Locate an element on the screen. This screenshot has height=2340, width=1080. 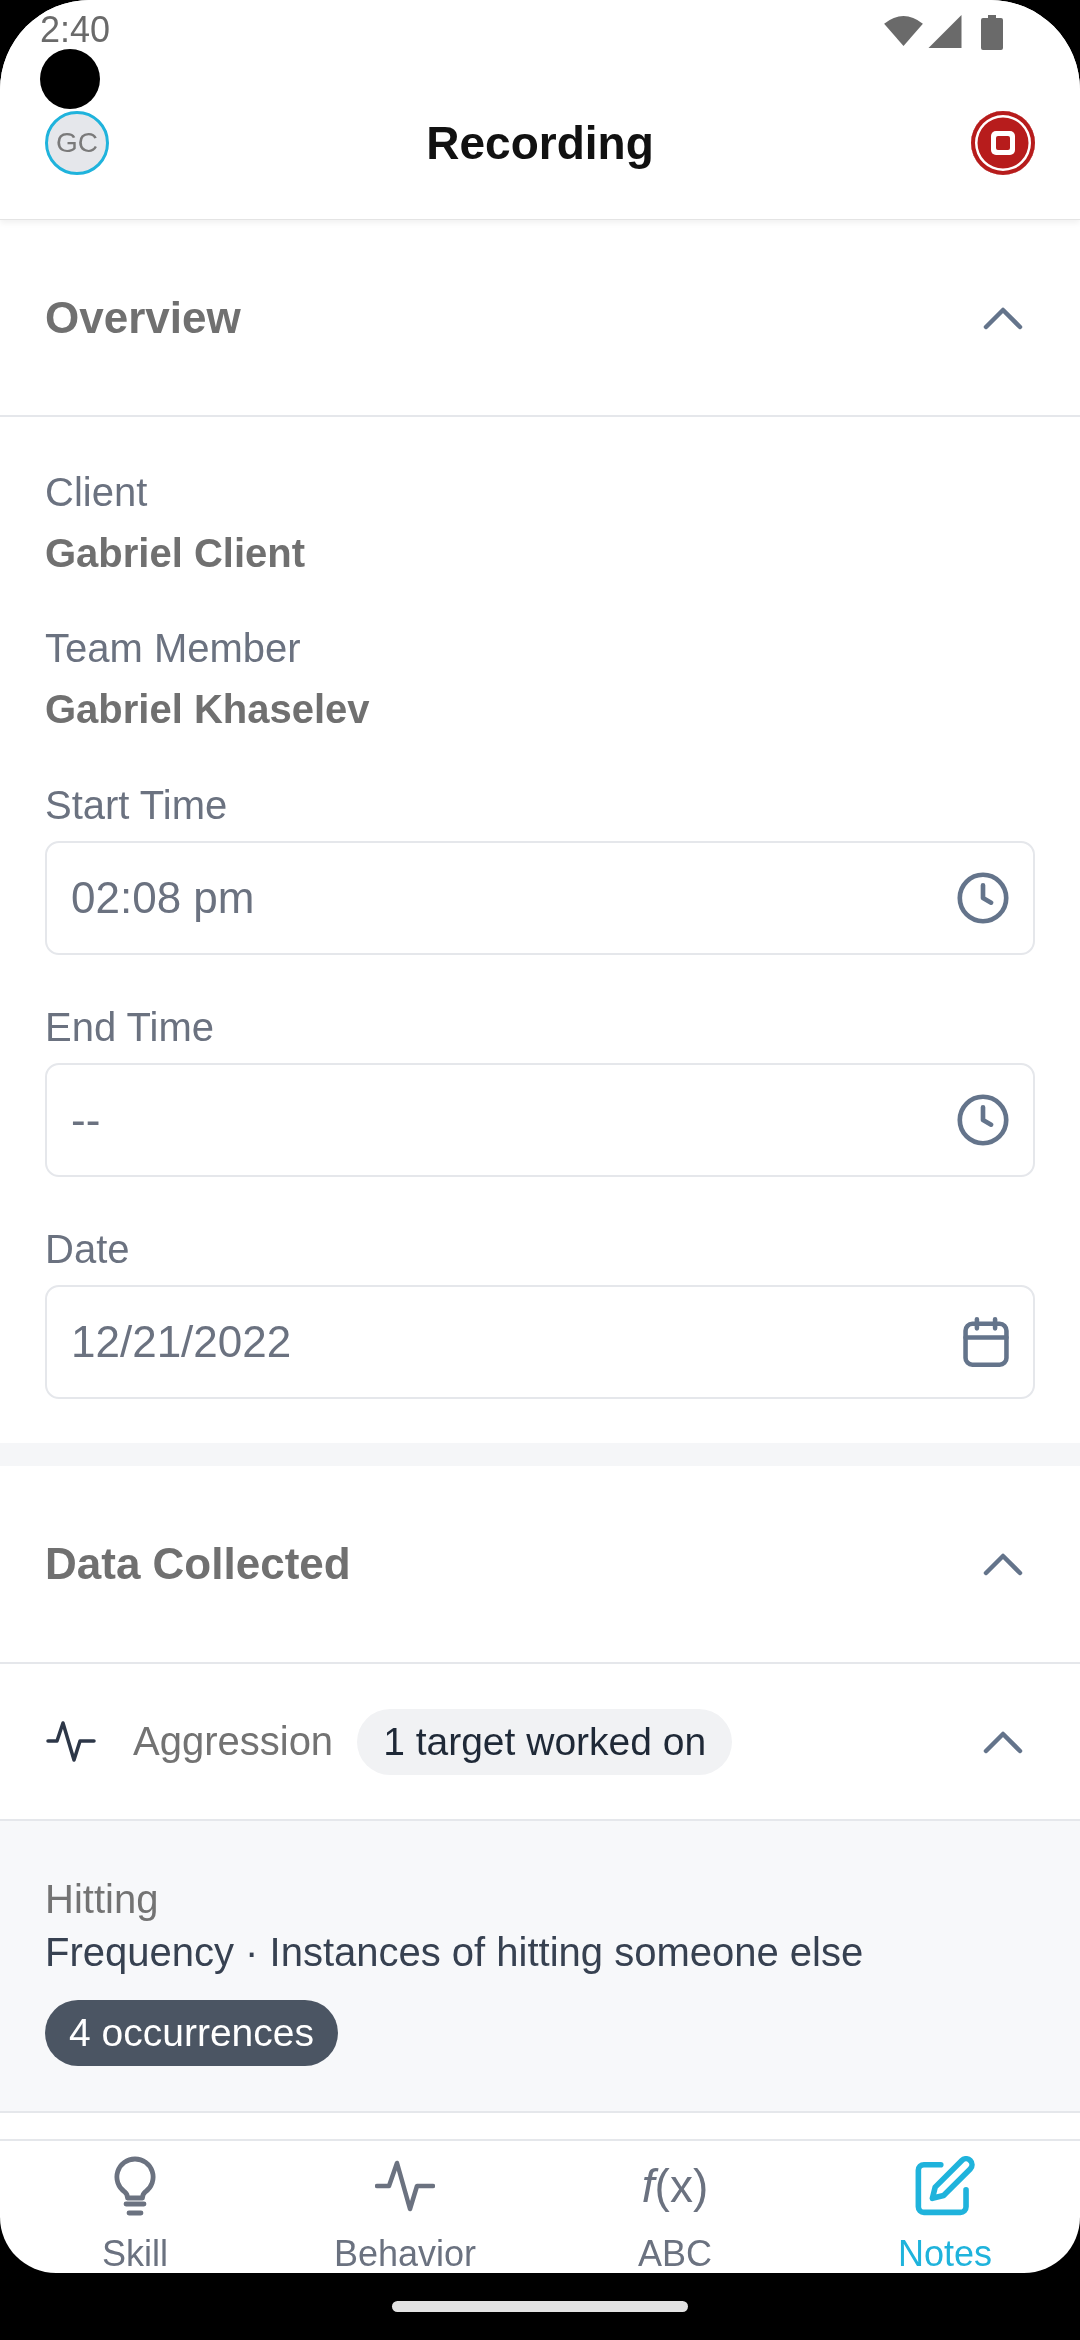
nav-tab: Notes is located at coordinates (945, 2207).